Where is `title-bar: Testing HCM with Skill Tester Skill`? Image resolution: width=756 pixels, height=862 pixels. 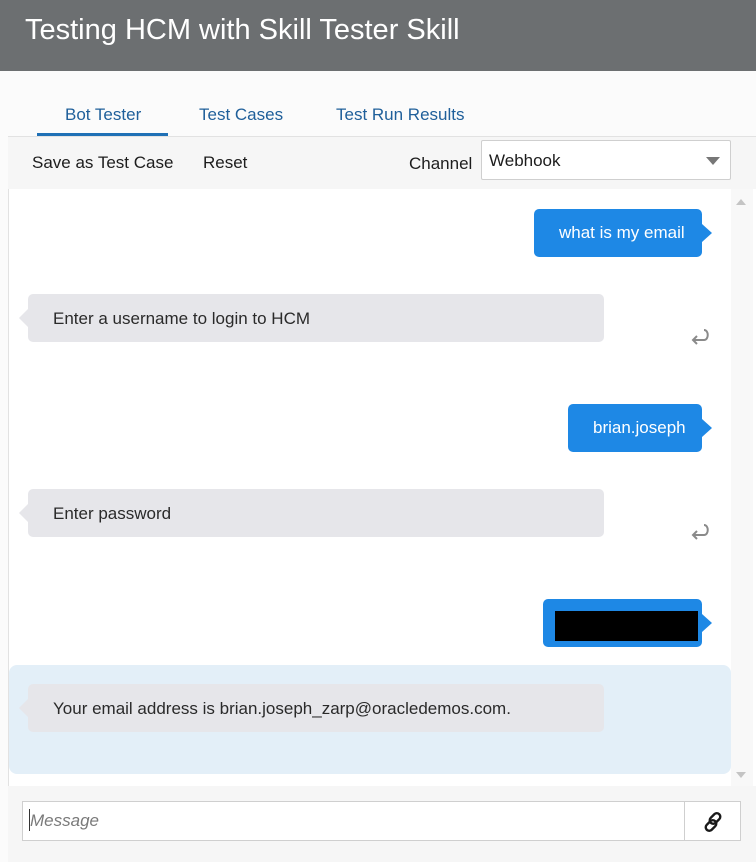
title-bar: Testing HCM with Skill Tester Skill is located at coordinates (378, 35).